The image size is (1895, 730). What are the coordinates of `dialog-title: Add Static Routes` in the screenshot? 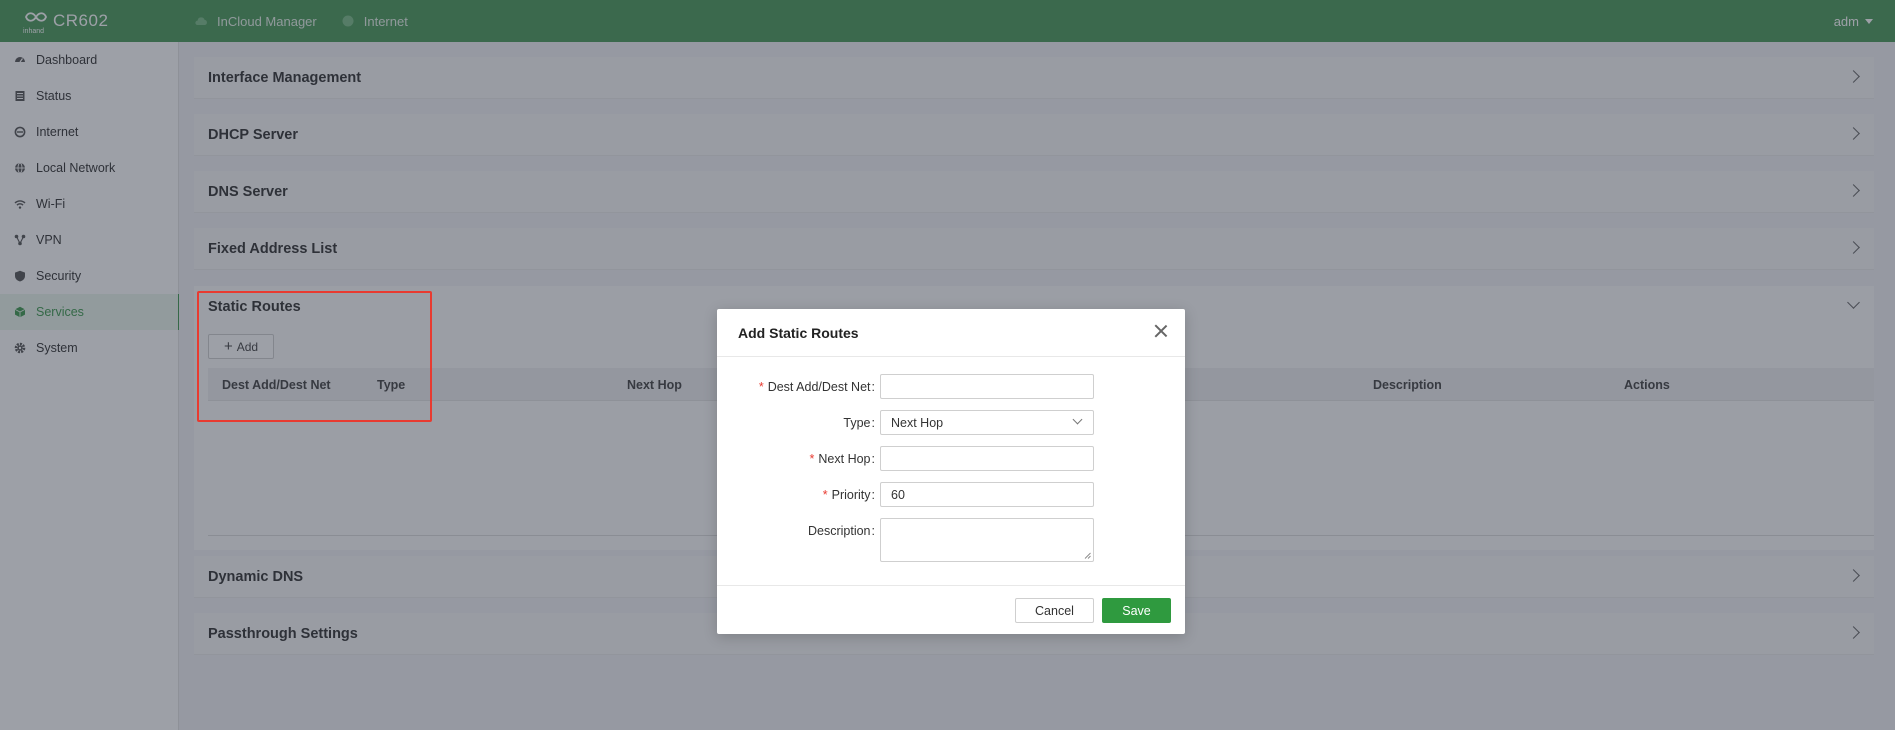 It's located at (798, 333).